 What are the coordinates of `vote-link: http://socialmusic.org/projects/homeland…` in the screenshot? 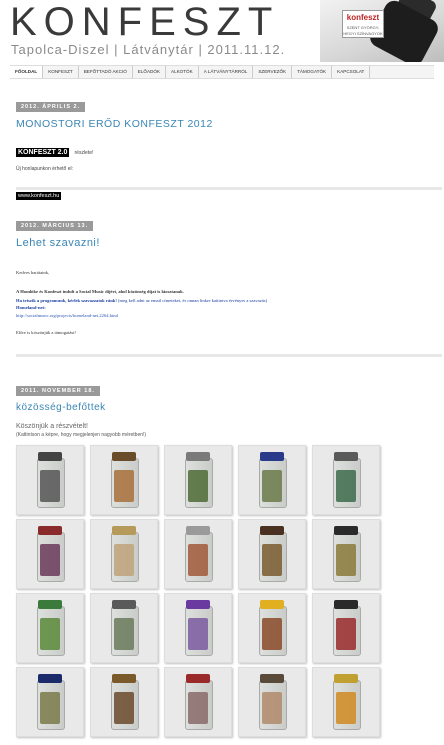 It's located at (229, 315).